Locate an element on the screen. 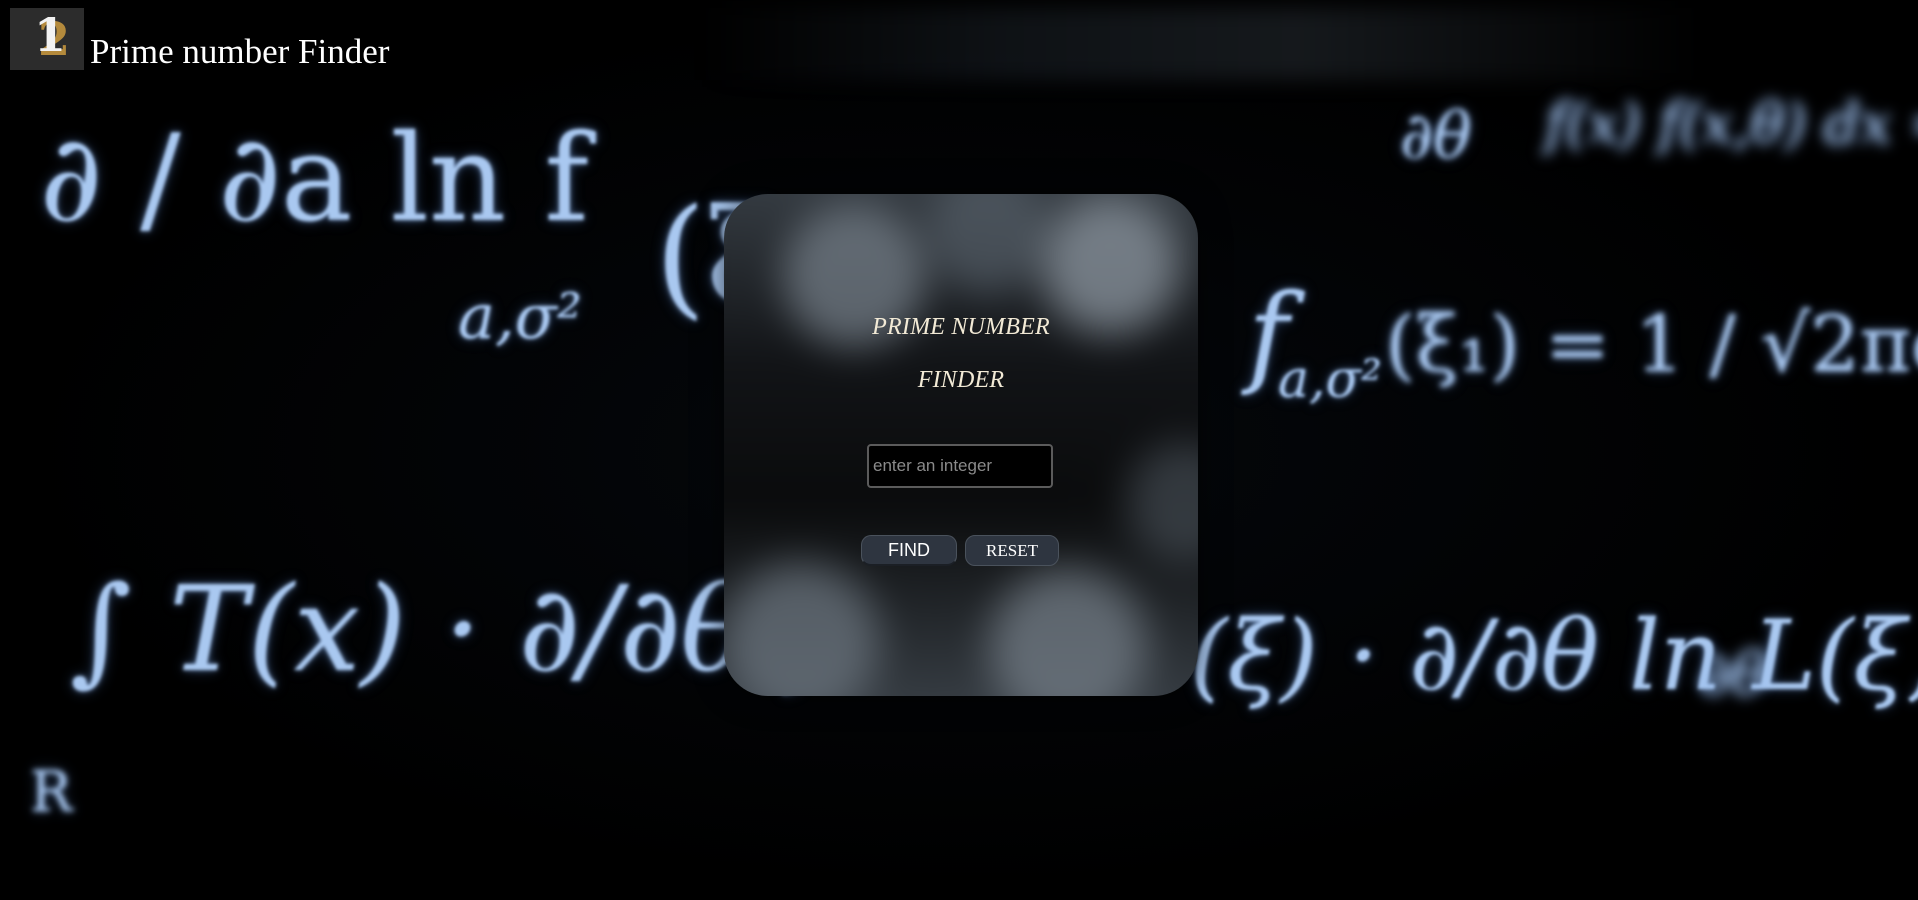  formula-gaussian: (ξ₁) = 1 / √2πσ exp( is located at coordinates (1651, 345).